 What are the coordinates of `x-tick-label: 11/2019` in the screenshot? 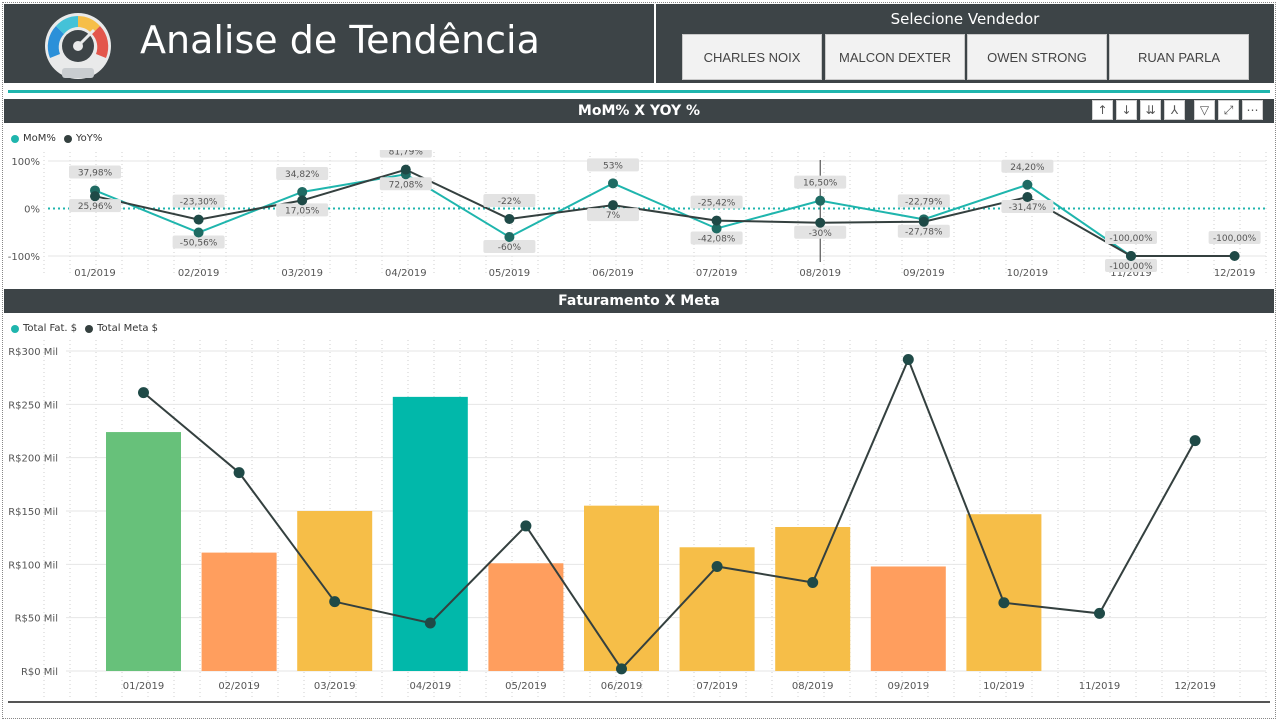 It's located at (1100, 686).